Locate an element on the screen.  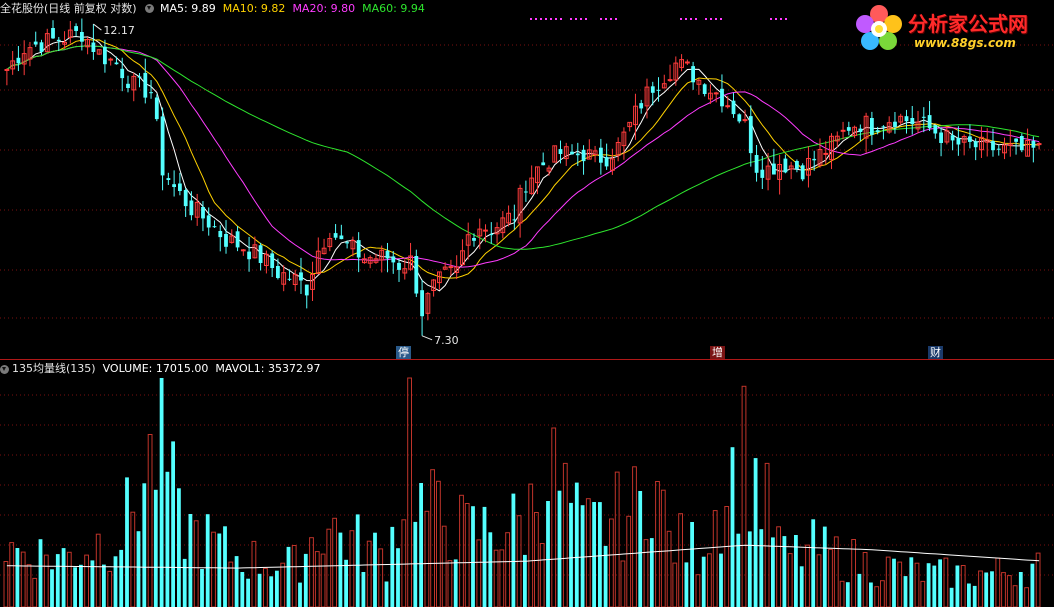
event-marker-increase: 增 is located at coordinates (717, 352).